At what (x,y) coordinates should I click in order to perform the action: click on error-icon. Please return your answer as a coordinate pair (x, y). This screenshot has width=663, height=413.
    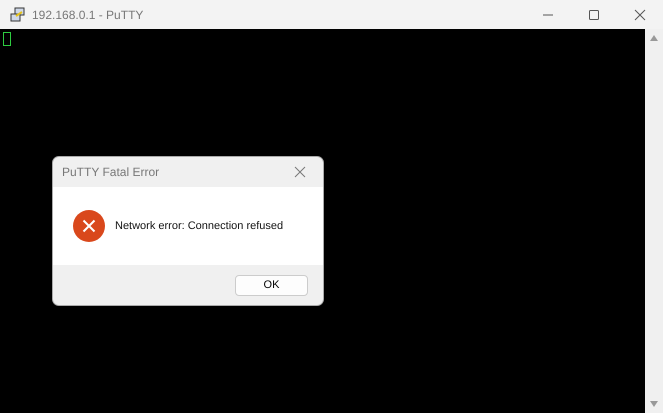
    Looking at the image, I should click on (89, 226).